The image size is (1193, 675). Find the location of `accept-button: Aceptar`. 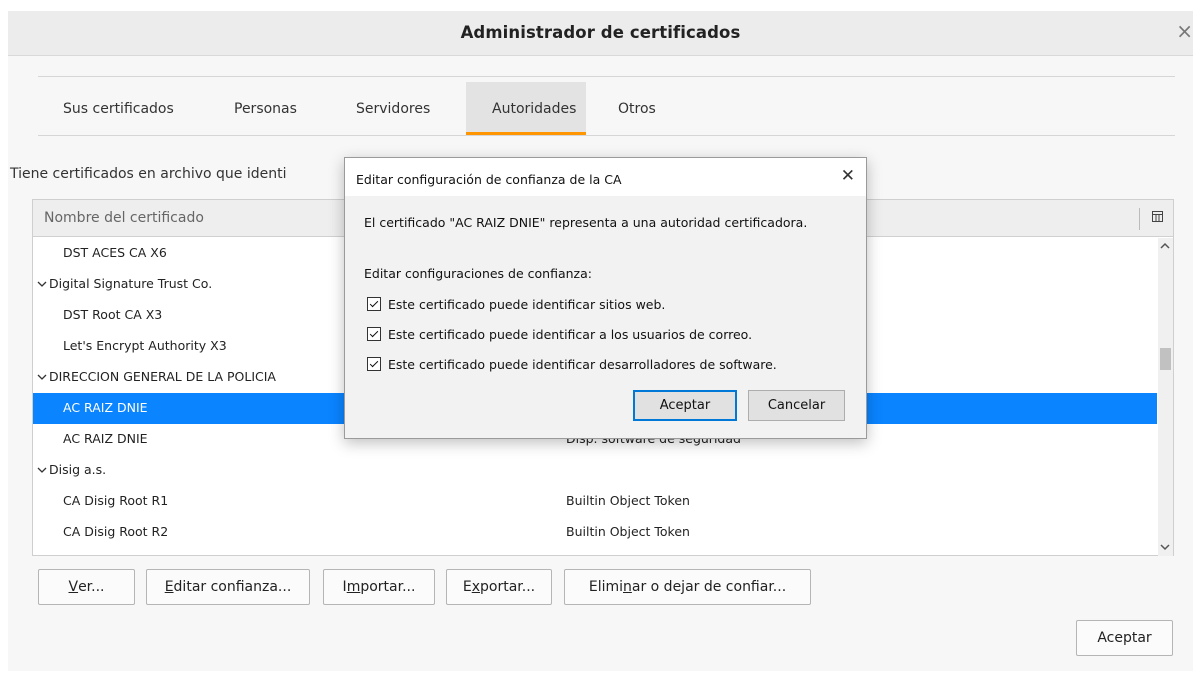

accept-button: Aceptar is located at coordinates (1124, 638).